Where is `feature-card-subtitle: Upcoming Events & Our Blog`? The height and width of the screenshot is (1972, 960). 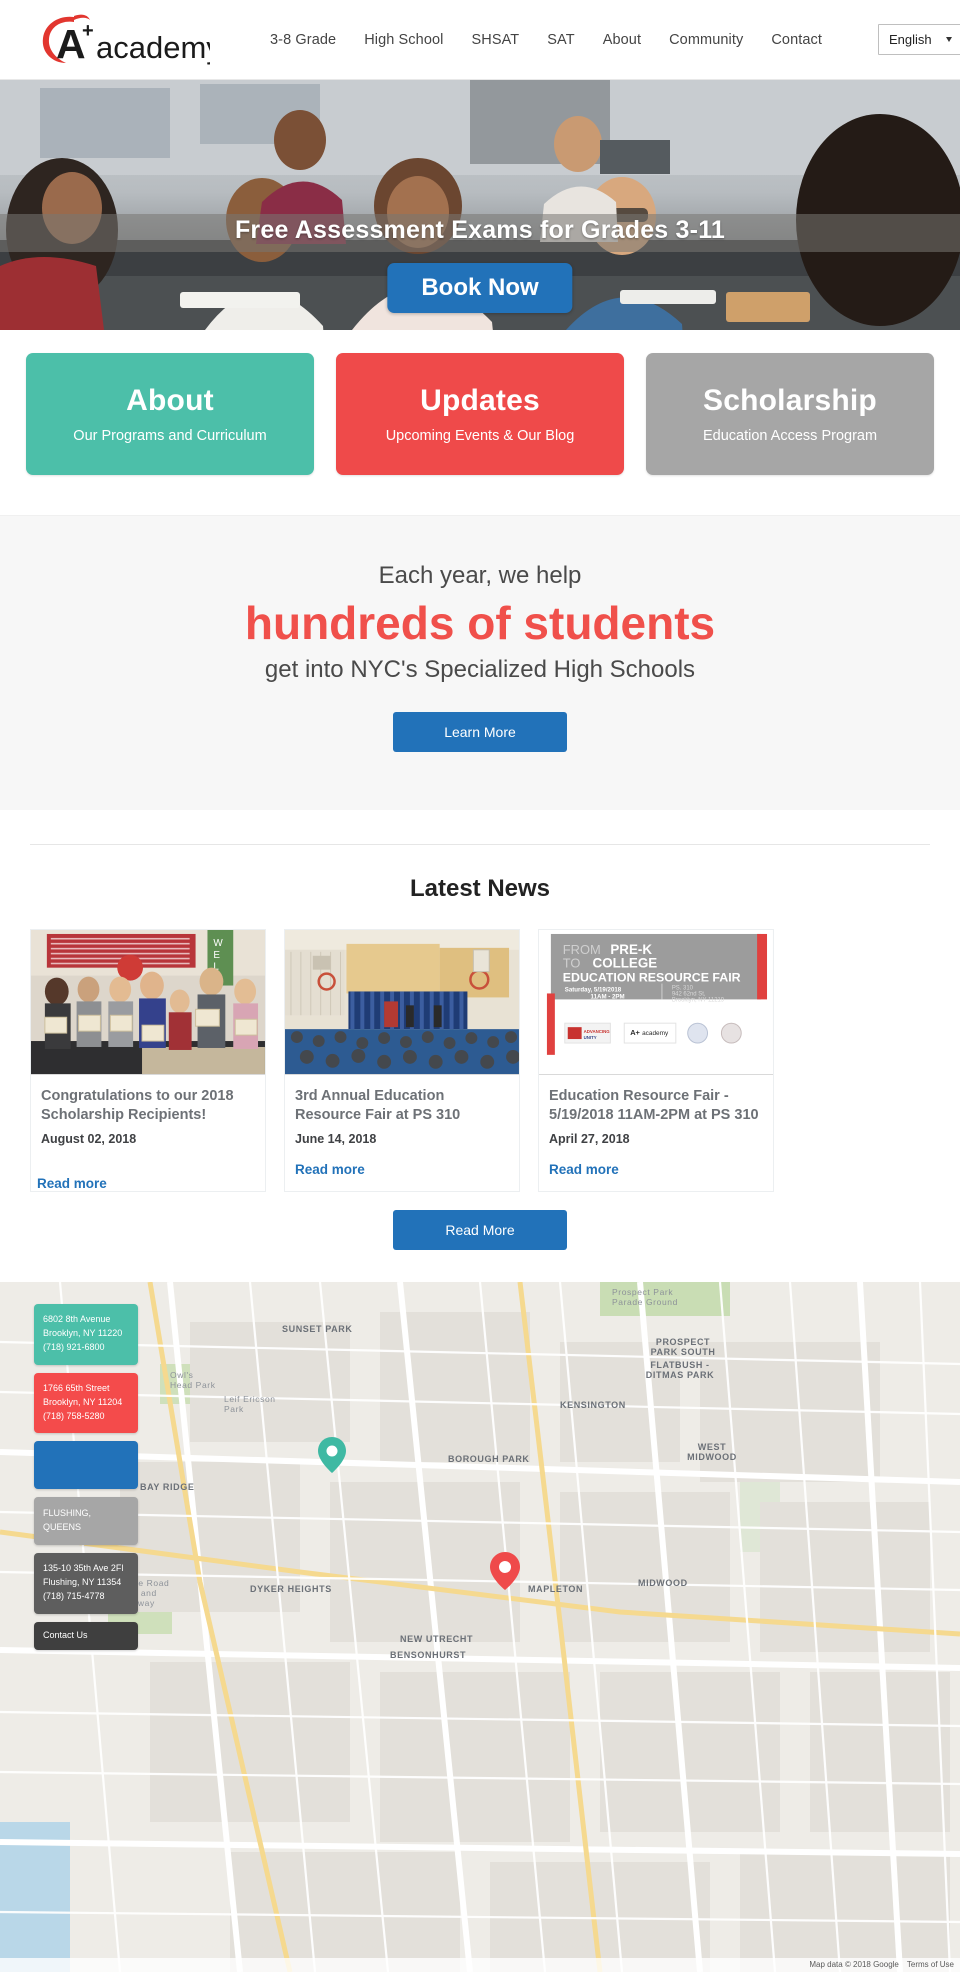 feature-card-subtitle: Upcoming Events & Our Blog is located at coordinates (480, 436).